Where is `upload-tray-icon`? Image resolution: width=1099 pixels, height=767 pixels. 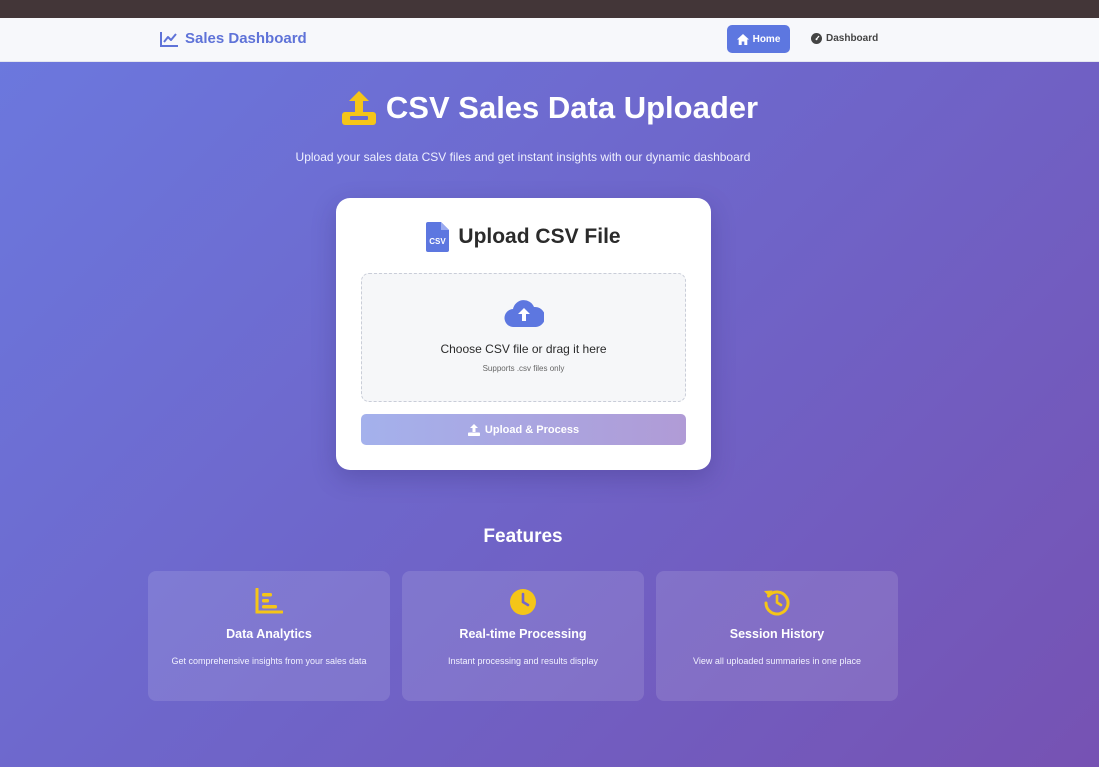
upload-tray-icon is located at coordinates (358, 108).